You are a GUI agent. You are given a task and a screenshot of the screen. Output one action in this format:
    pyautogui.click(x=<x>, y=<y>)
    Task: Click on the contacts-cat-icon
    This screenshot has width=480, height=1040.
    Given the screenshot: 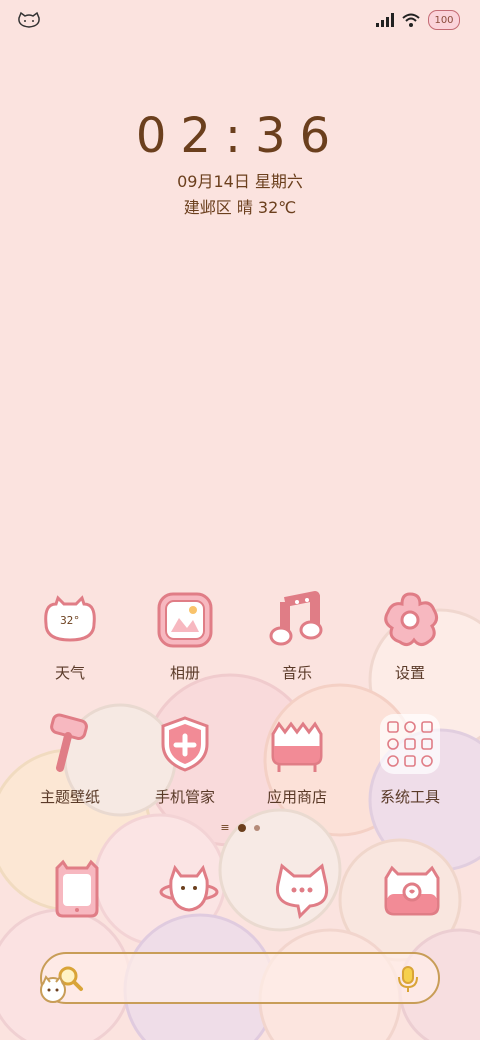 What is the action you would take?
    pyautogui.click(x=189, y=890)
    